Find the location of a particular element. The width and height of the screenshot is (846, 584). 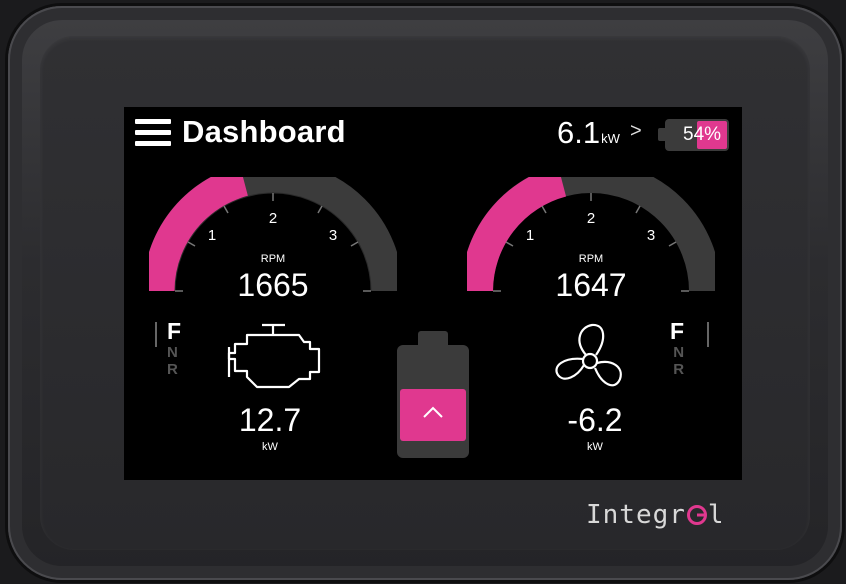

page-title: Dashboard is located at coordinates (264, 131).